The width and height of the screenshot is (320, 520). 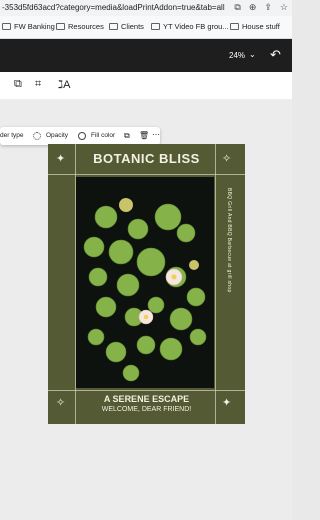 What do you see at coordinates (255, 26) in the screenshot?
I see `bookmark-house-stuff: House stuff` at bounding box center [255, 26].